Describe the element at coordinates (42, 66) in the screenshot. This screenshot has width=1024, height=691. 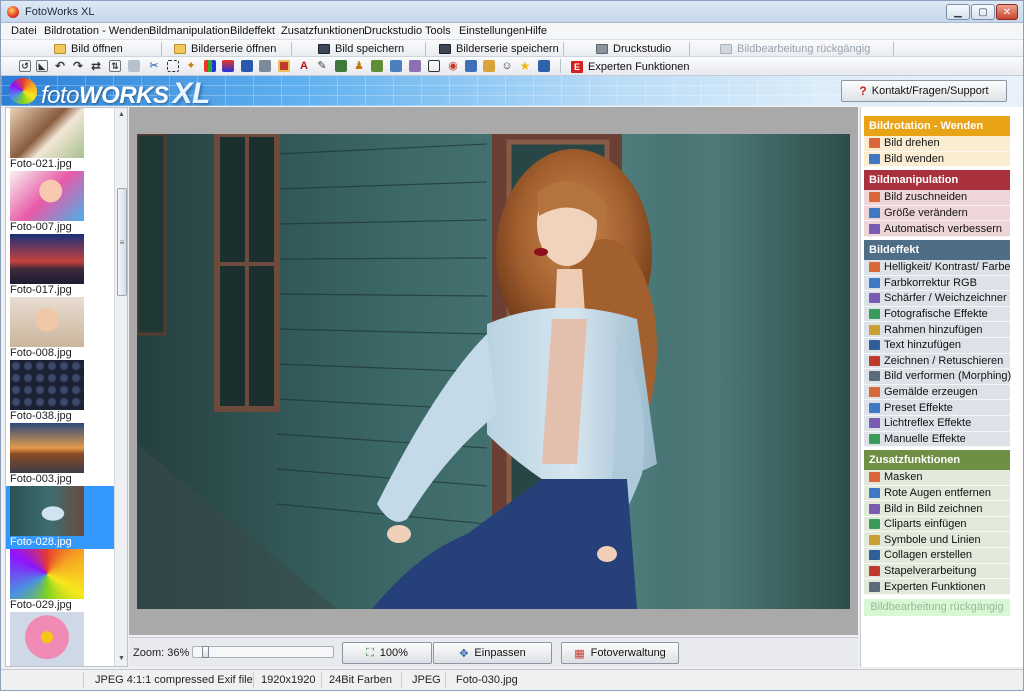
I see `flip-icon: ◣` at that location.